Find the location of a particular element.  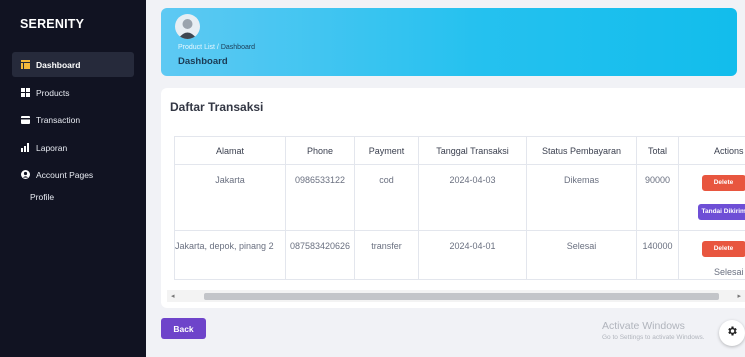

column-header-phone: Phone is located at coordinates (320, 150).